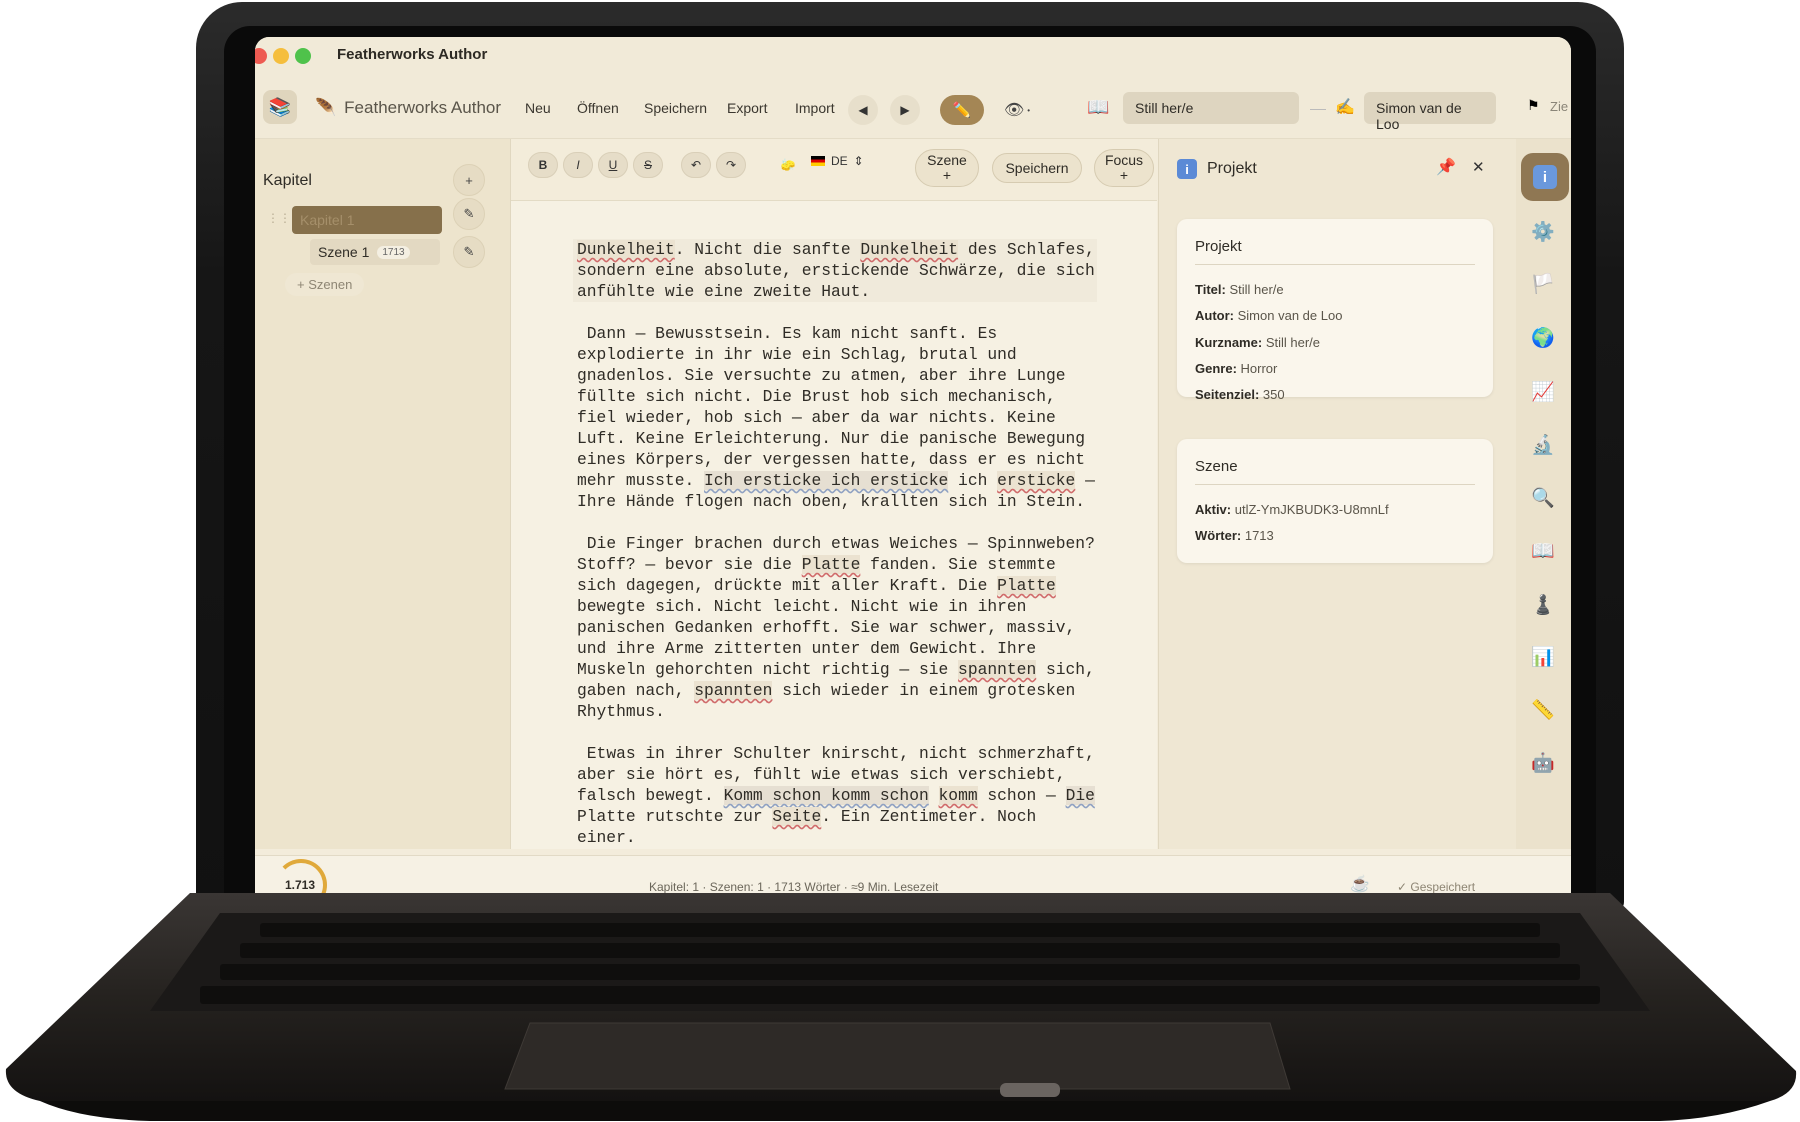 Image resolution: width=1800 pixels, height=1122 pixels. What do you see at coordinates (1430, 112) in the screenshot?
I see `author-field: Simon van de Loo` at bounding box center [1430, 112].